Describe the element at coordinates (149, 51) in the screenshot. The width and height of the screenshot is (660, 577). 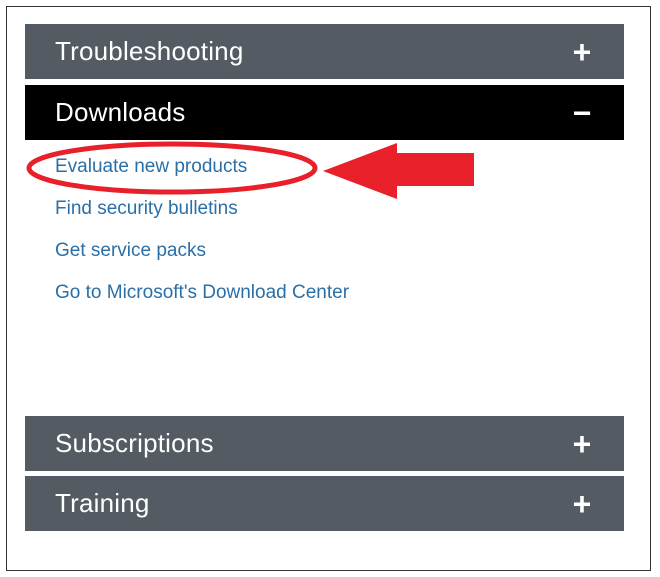
I see `section-troubleshooting-label: Troubleshooting` at that location.